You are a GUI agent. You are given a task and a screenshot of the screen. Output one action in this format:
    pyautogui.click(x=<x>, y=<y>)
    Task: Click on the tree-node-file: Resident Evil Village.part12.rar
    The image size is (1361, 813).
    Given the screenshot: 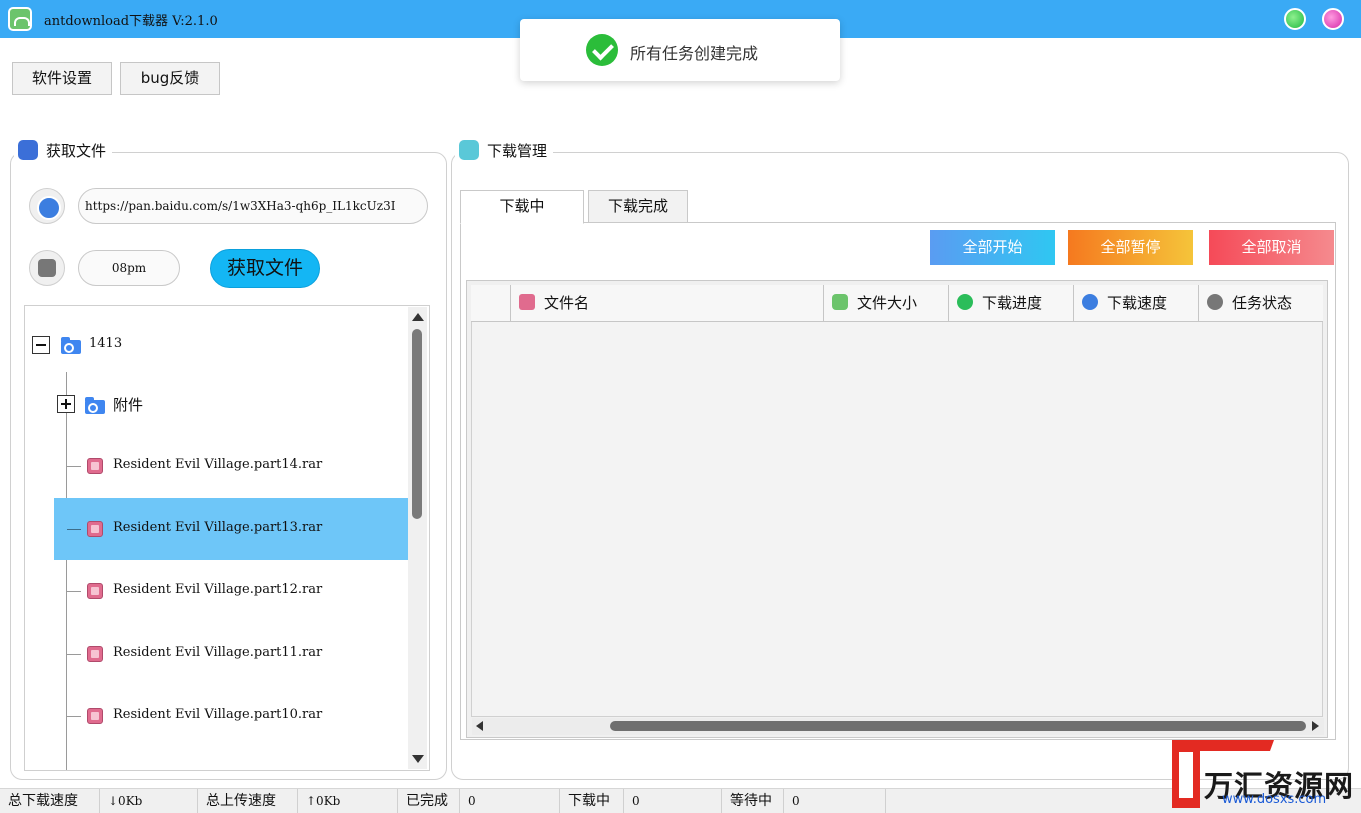 What is the action you would take?
    pyautogui.click(x=217, y=591)
    